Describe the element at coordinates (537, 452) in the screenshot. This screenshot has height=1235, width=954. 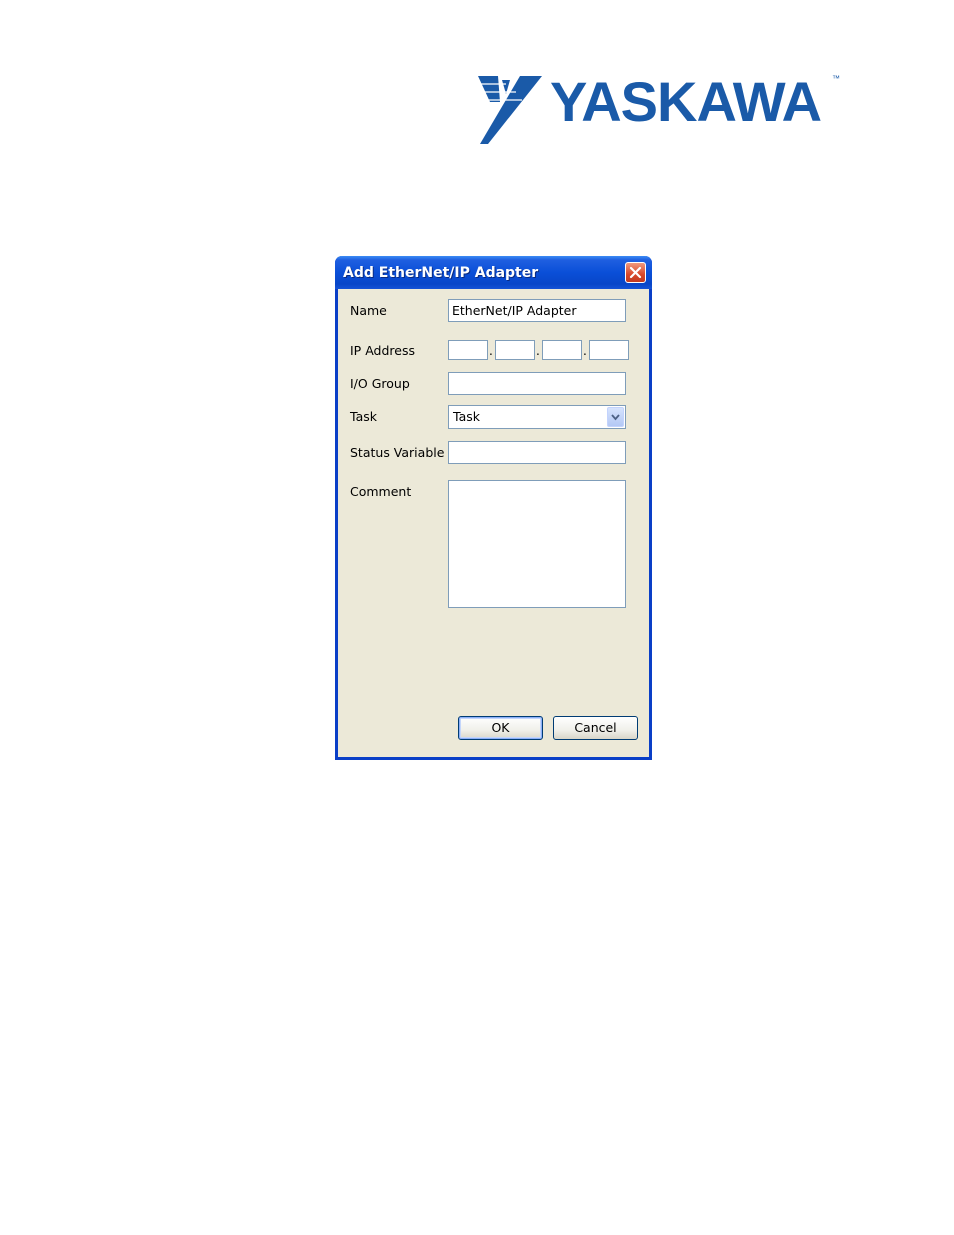
I see `status-variable-input` at that location.